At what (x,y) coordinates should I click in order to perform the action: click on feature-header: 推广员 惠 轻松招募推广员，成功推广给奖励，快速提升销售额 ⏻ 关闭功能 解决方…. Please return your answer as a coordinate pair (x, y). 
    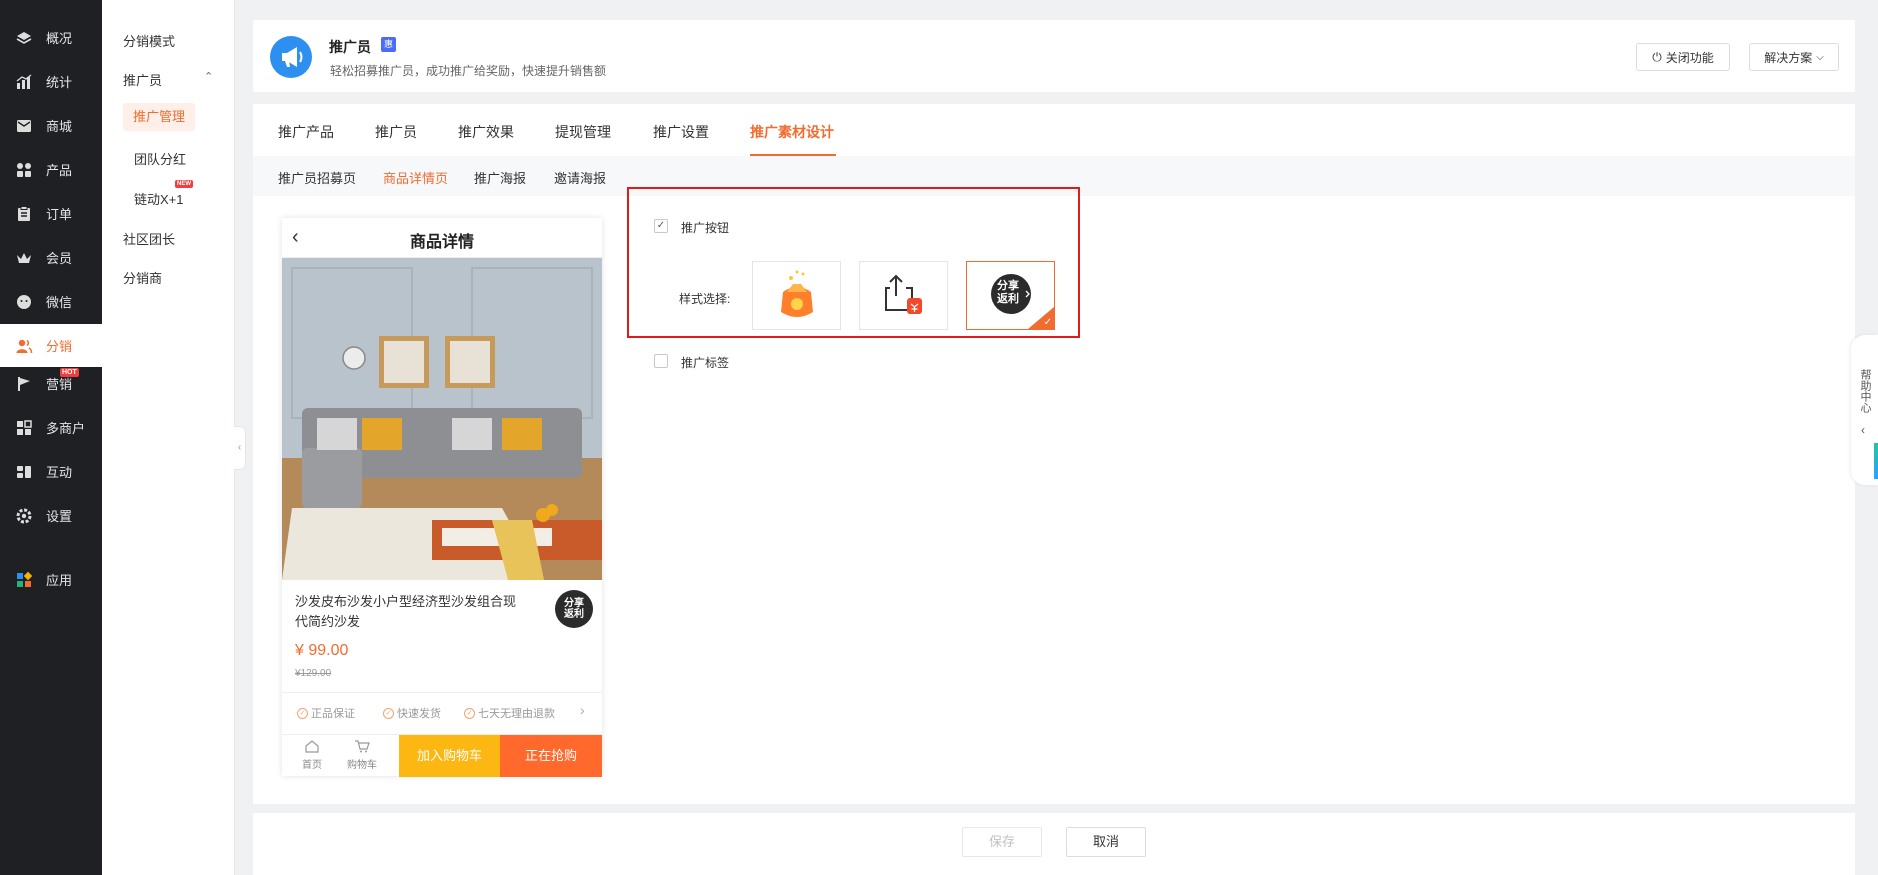
    Looking at the image, I should click on (1054, 56).